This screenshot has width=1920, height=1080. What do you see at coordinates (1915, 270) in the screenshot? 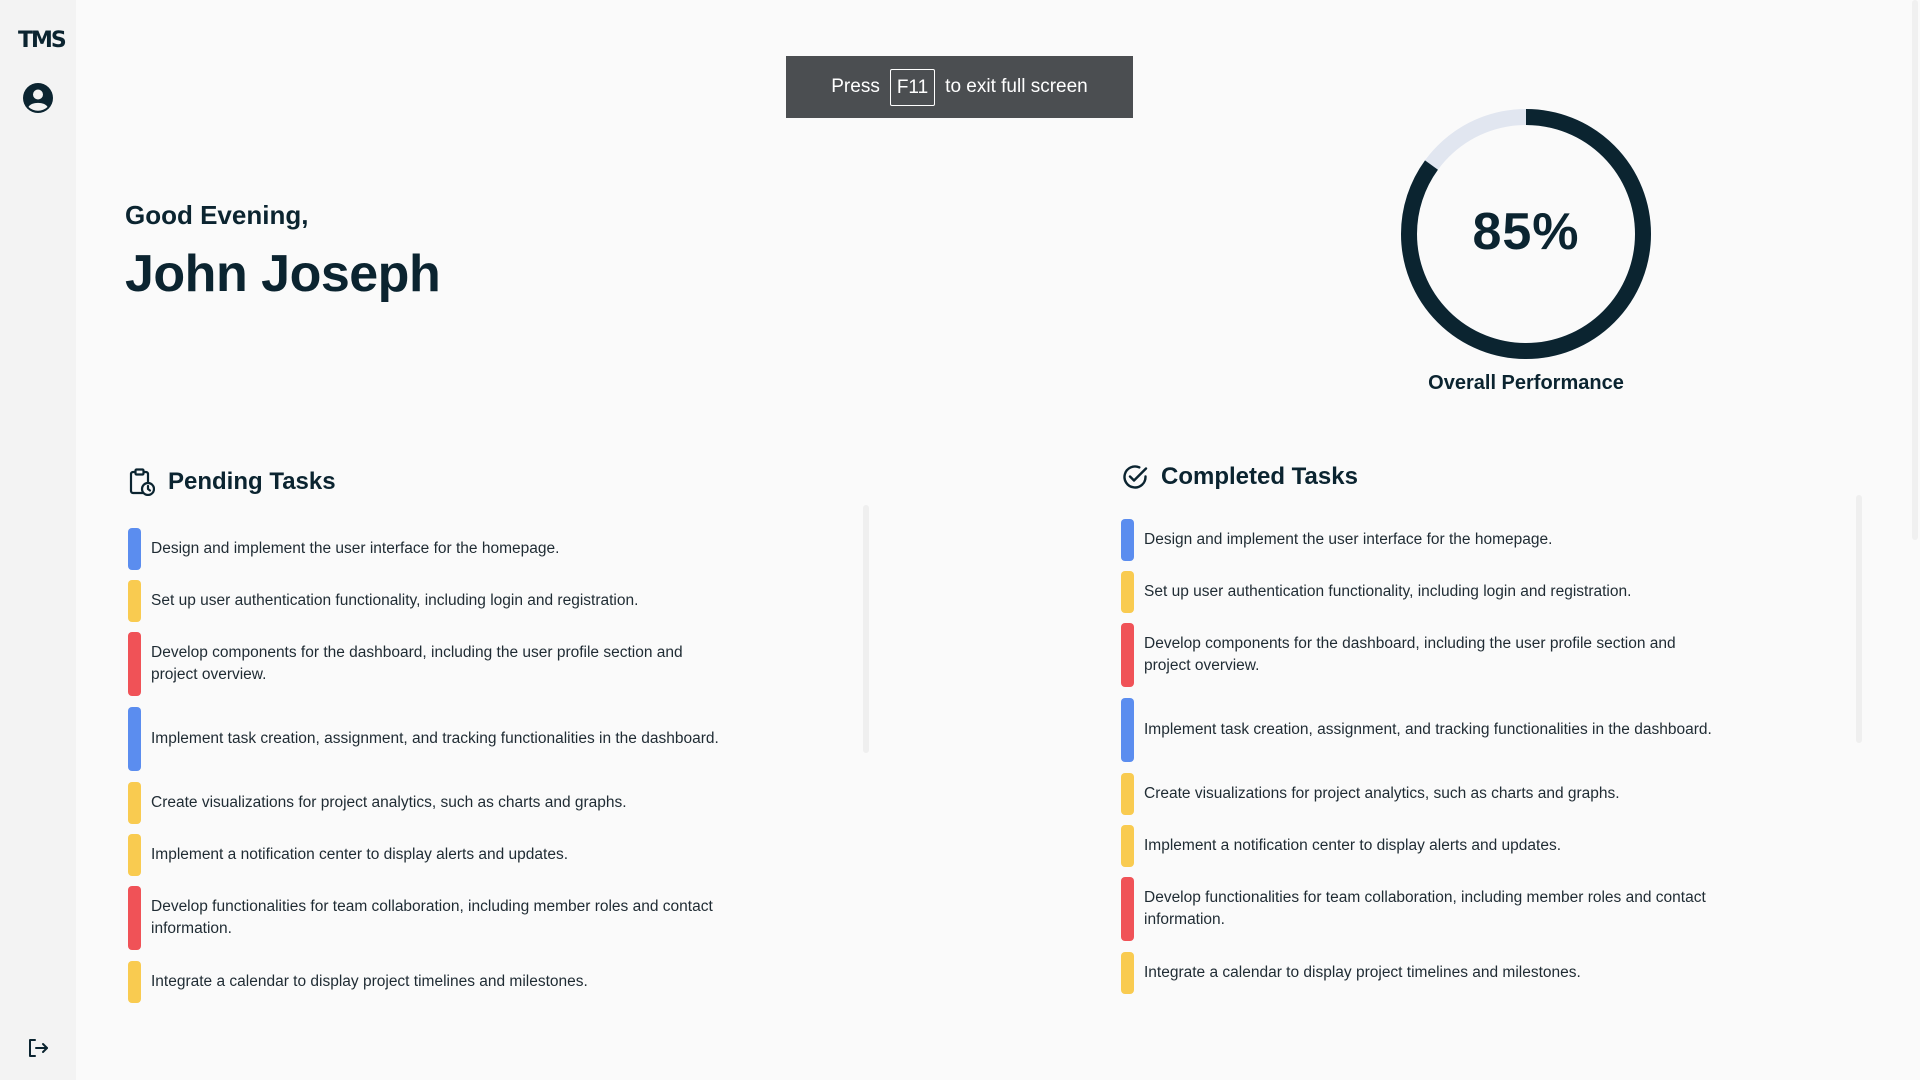
I see `page-scrollbar` at bounding box center [1915, 270].